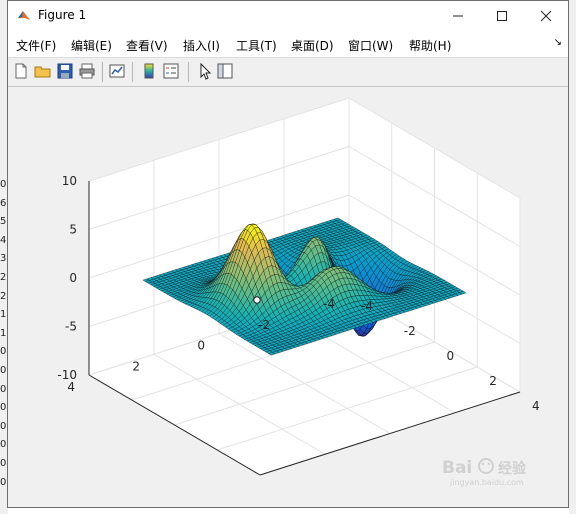 The width and height of the screenshot is (576, 514). Describe the element at coordinates (43, 71) in the screenshot. I see `open-file-icon` at that location.